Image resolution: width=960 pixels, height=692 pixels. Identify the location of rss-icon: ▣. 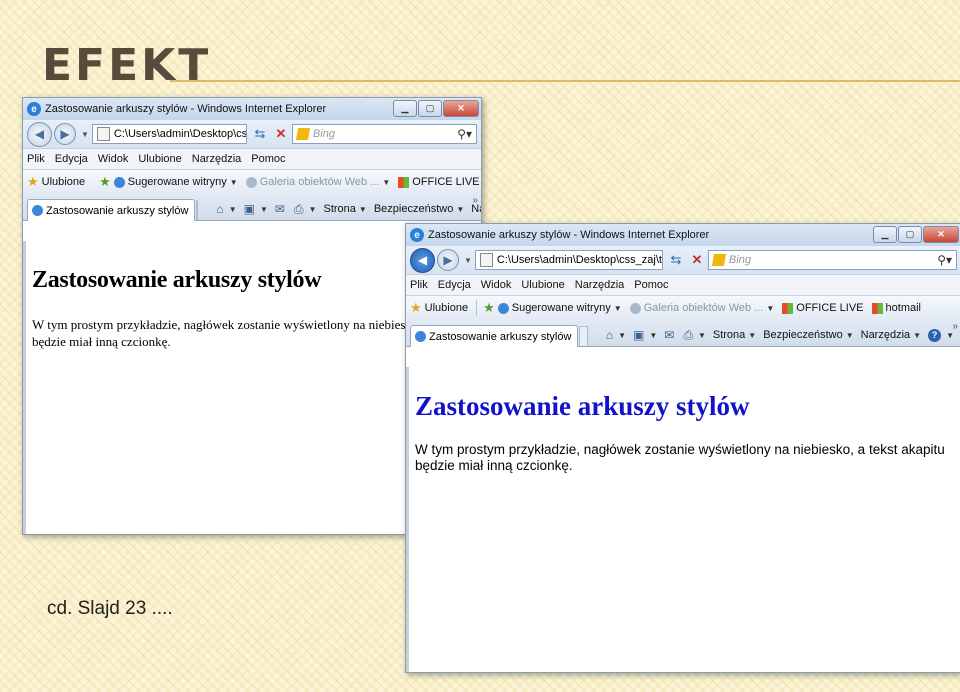
(639, 335).